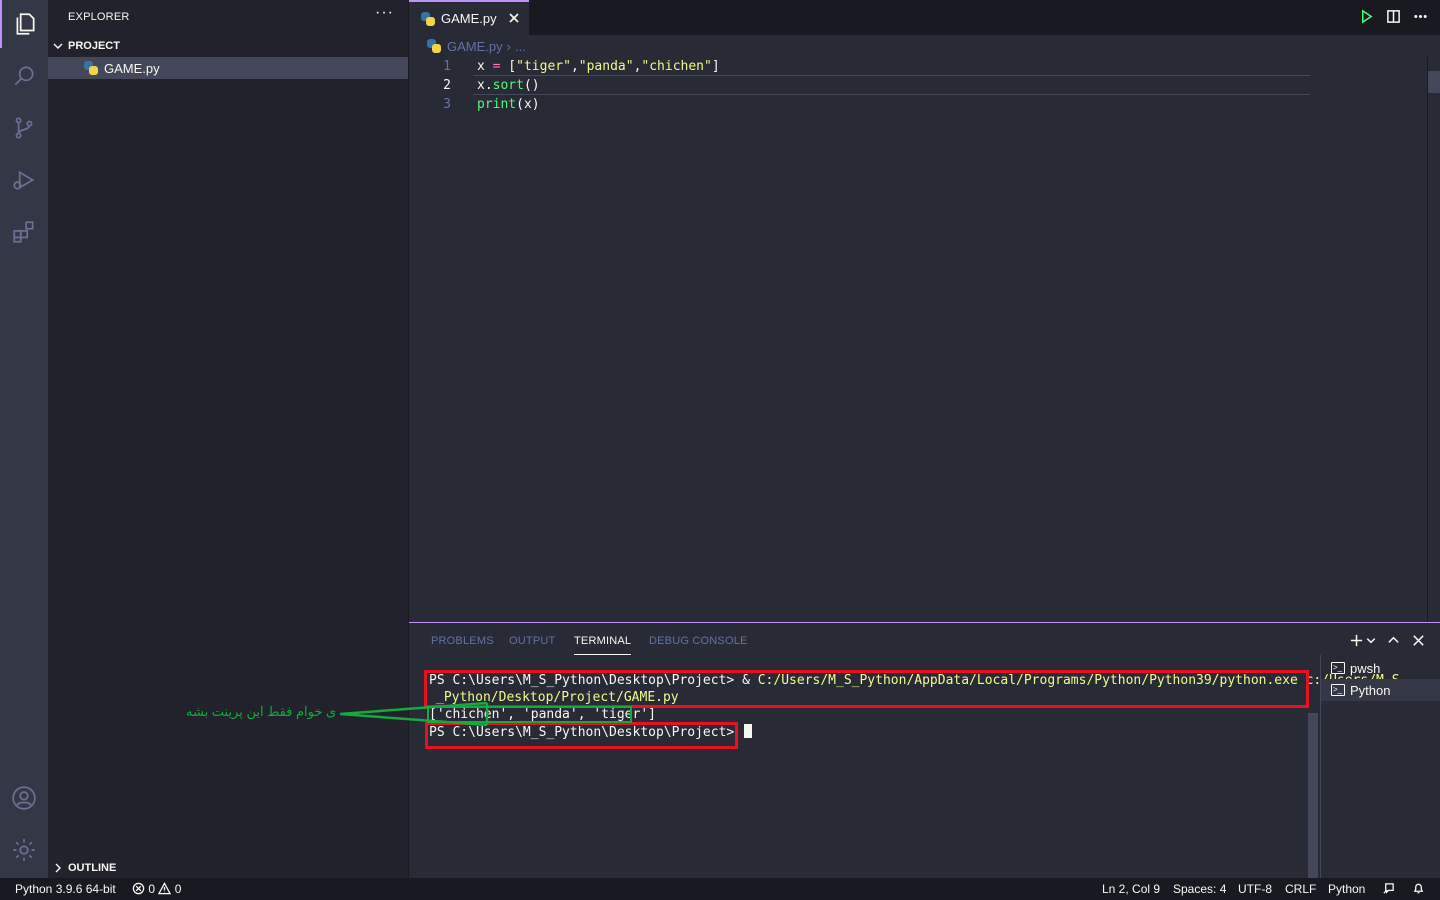 This screenshot has height=900, width=1440. I want to click on terminal-scrollbar, so click(1313, 795).